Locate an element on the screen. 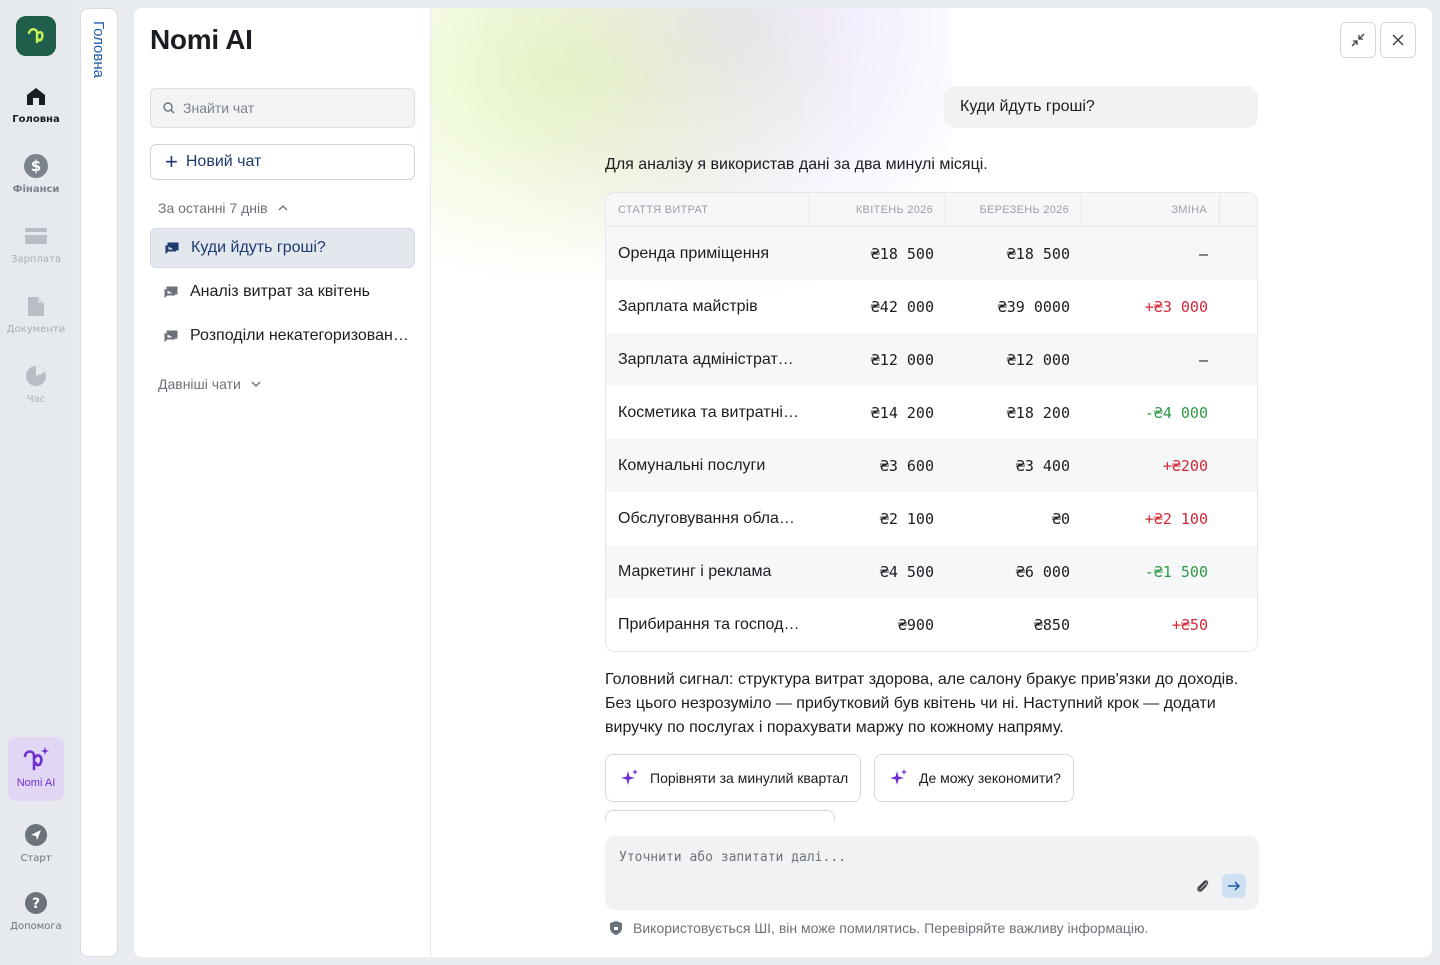  rail-item-finance: $ Фінанси is located at coordinates (36, 174).